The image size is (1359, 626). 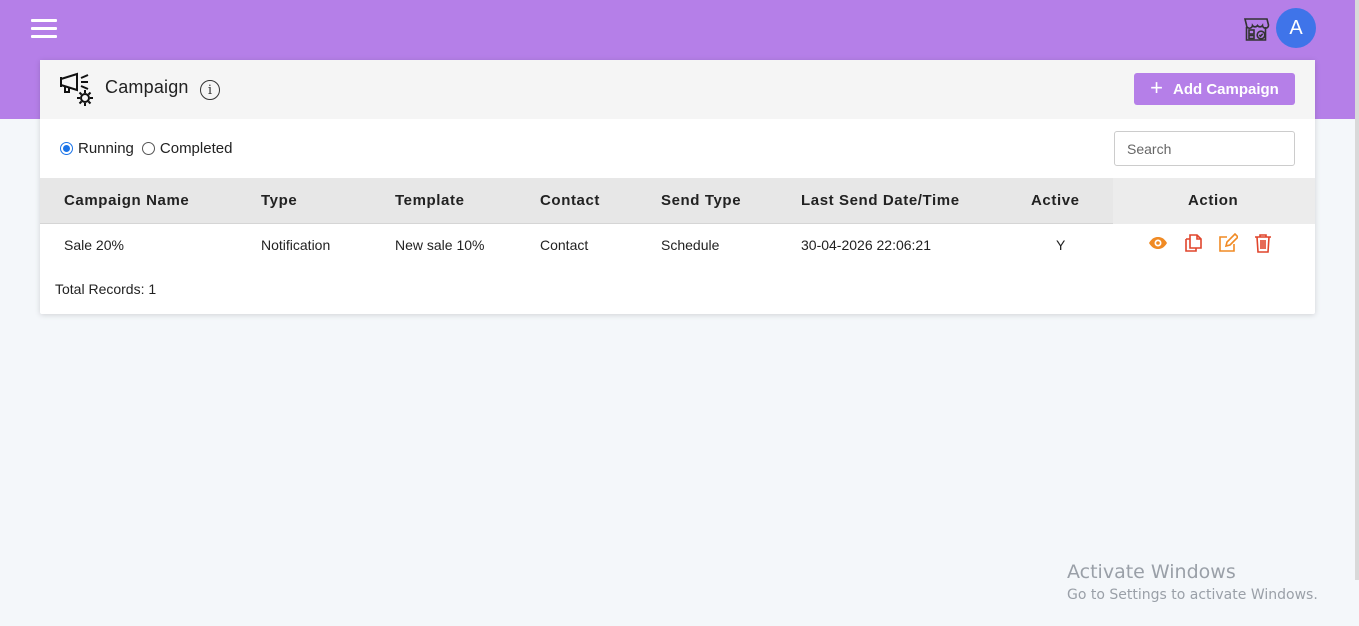 I want to click on column-header-send-type: Send Type, so click(x=701, y=200).